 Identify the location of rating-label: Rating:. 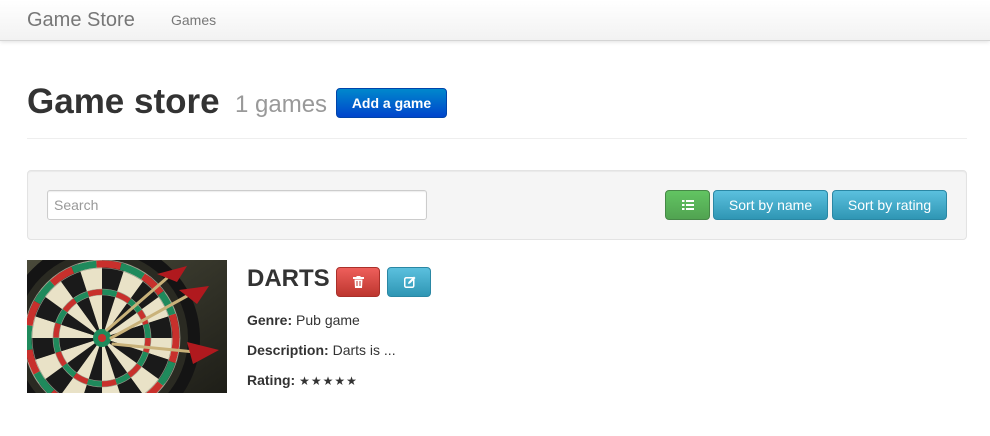
(271, 380).